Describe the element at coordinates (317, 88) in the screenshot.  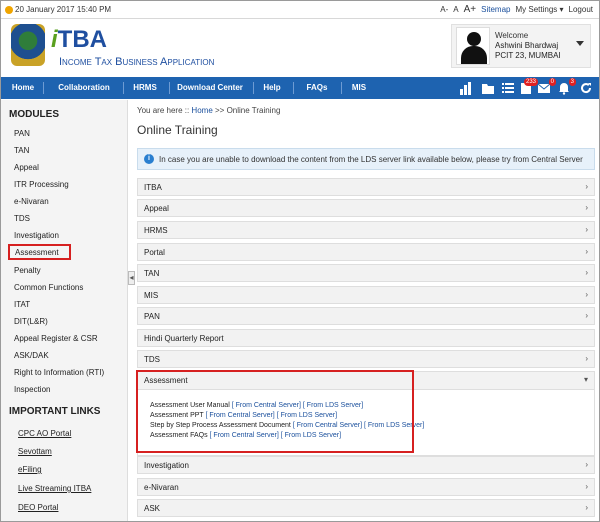
I see `nav-faqs: FAQs` at that location.